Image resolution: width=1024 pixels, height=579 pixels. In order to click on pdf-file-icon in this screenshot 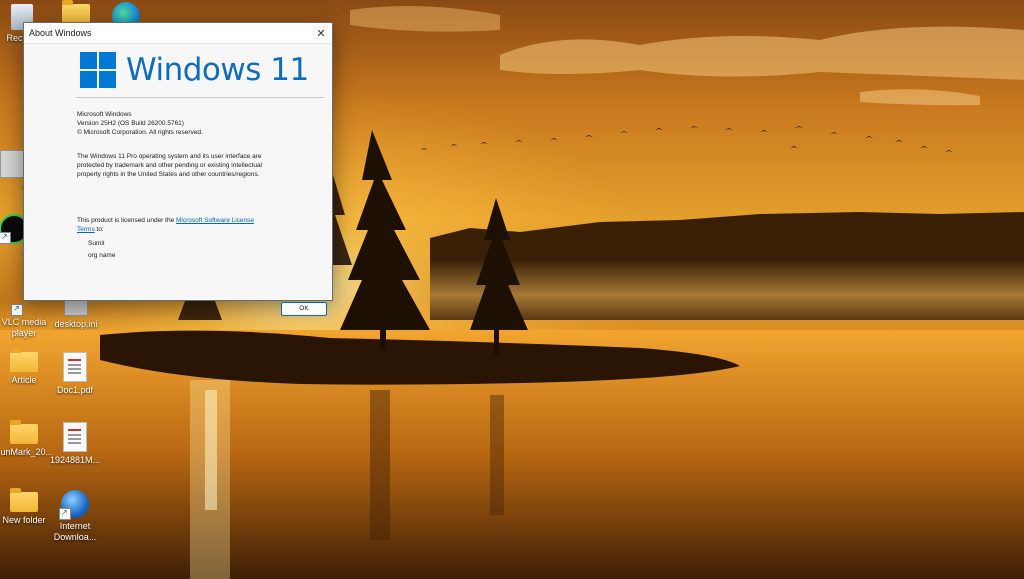, I will do `click(75, 367)`.